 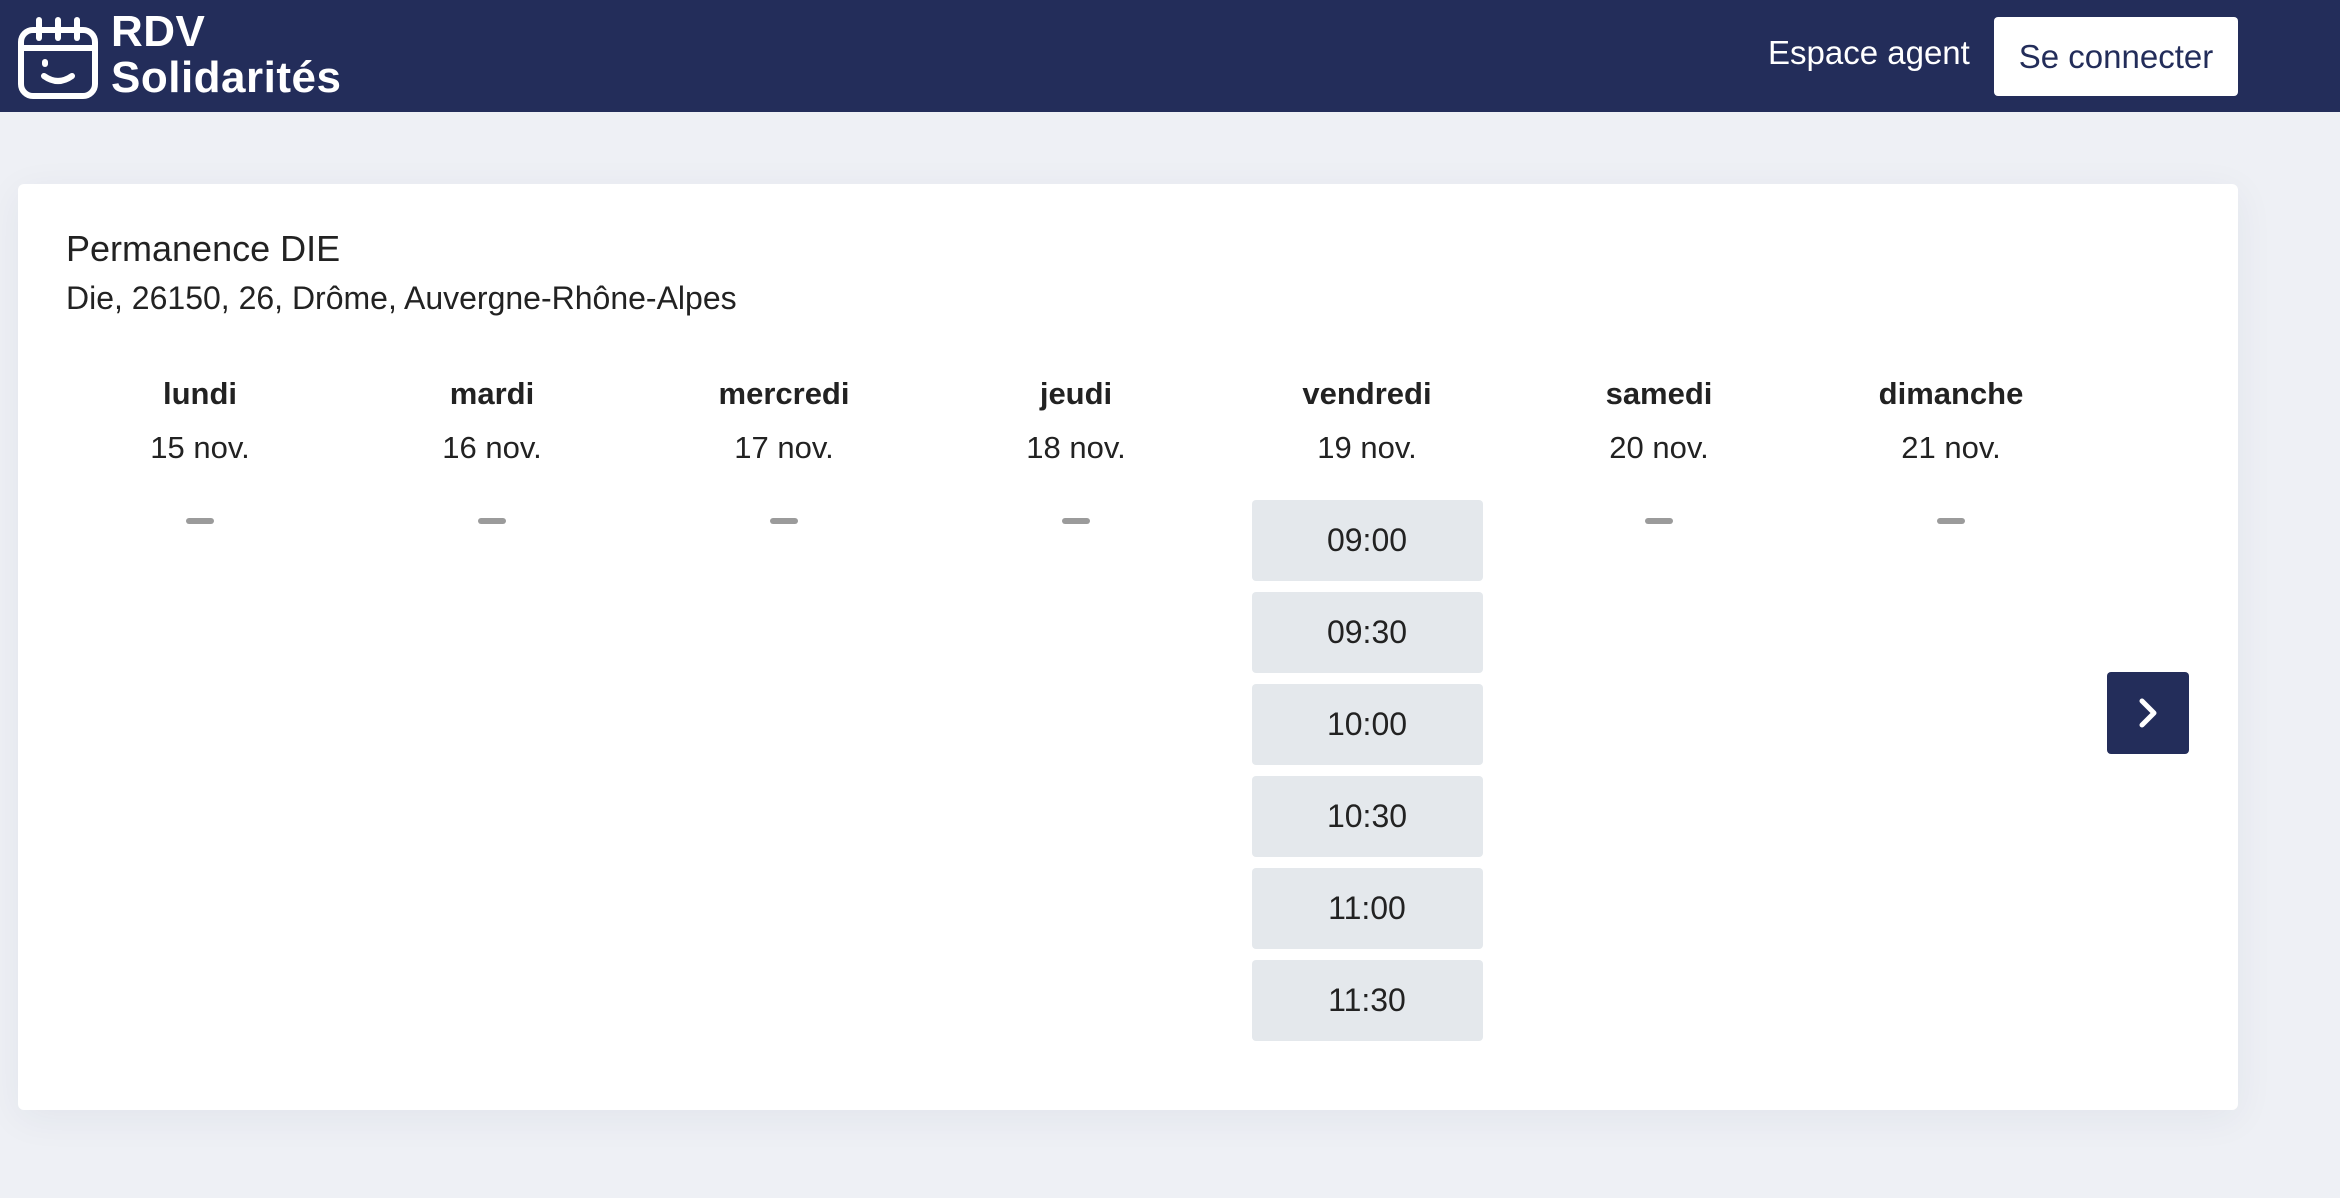 What do you see at coordinates (58, 58) in the screenshot?
I see `calendar-smile-icon` at bounding box center [58, 58].